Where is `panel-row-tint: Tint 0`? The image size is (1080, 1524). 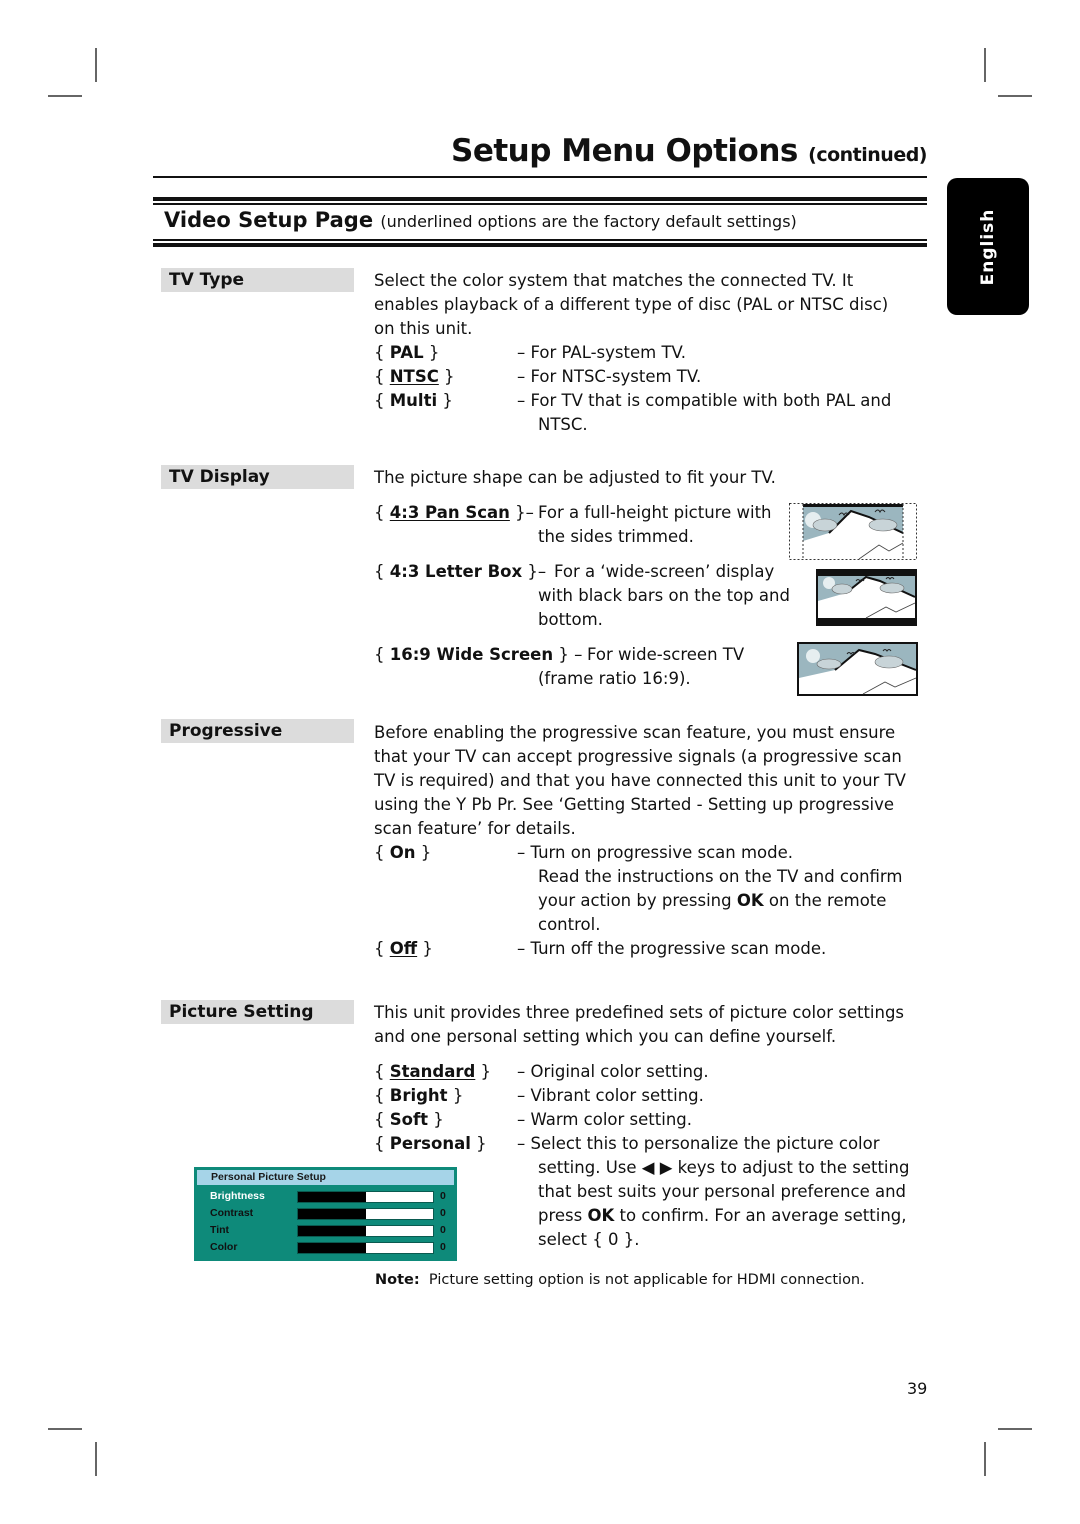
panel-row-tint: Tint 0 is located at coordinates (330, 1230).